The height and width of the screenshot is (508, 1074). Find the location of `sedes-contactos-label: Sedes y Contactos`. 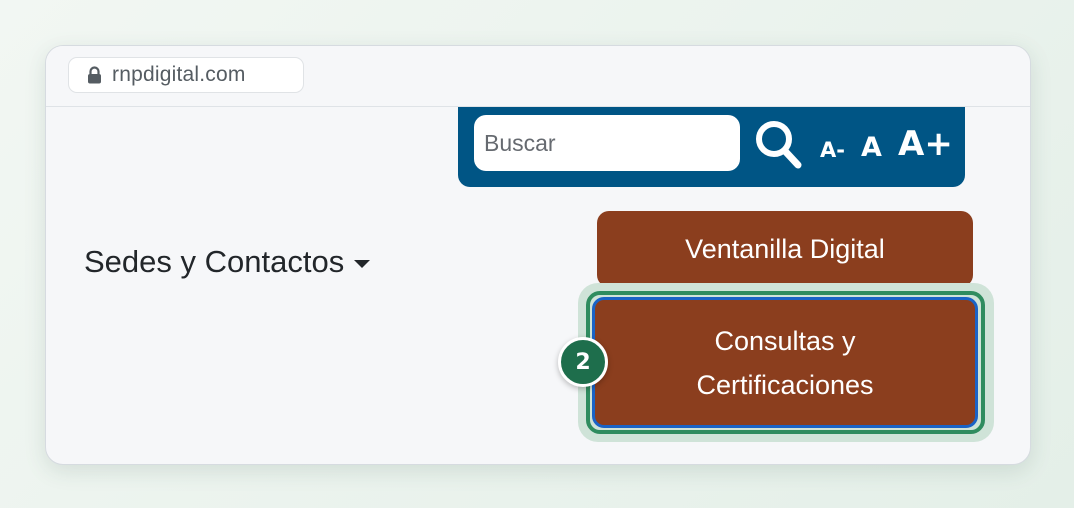

sedes-contactos-label: Sedes y Contactos is located at coordinates (214, 261).